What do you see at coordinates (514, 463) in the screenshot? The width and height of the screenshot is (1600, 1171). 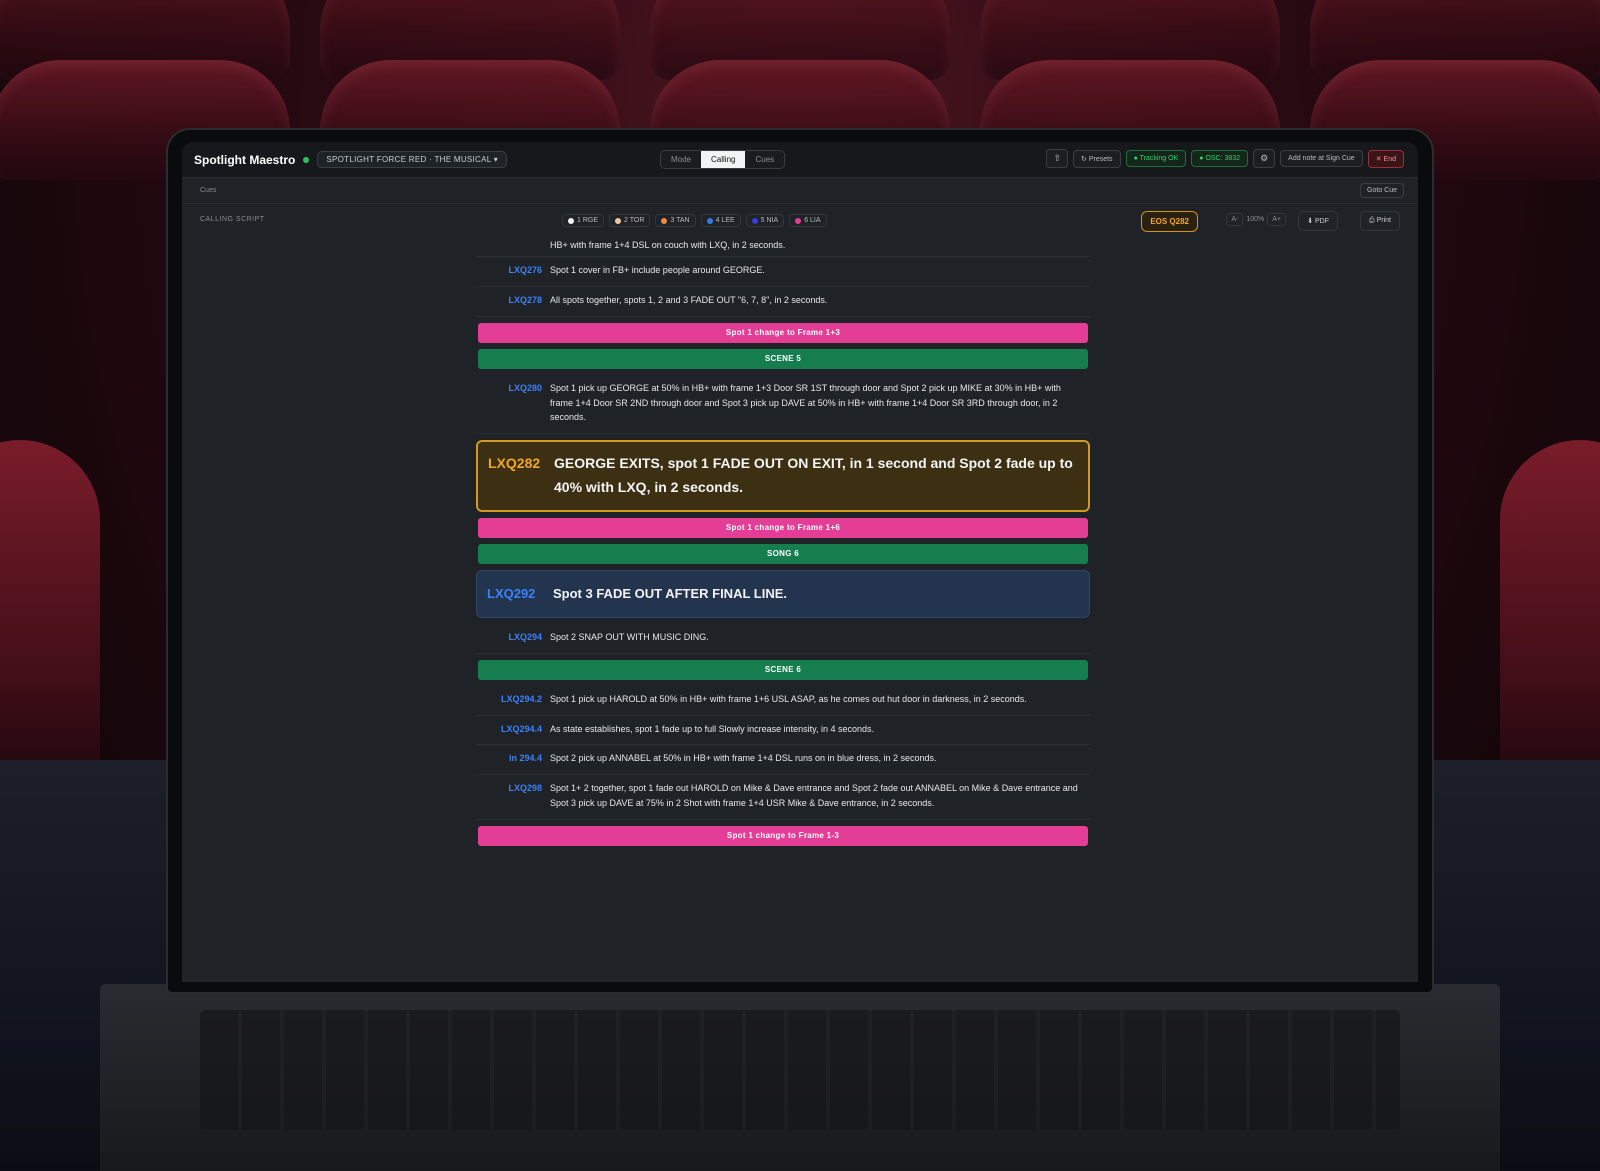 I see `cue-id: LXQ282` at bounding box center [514, 463].